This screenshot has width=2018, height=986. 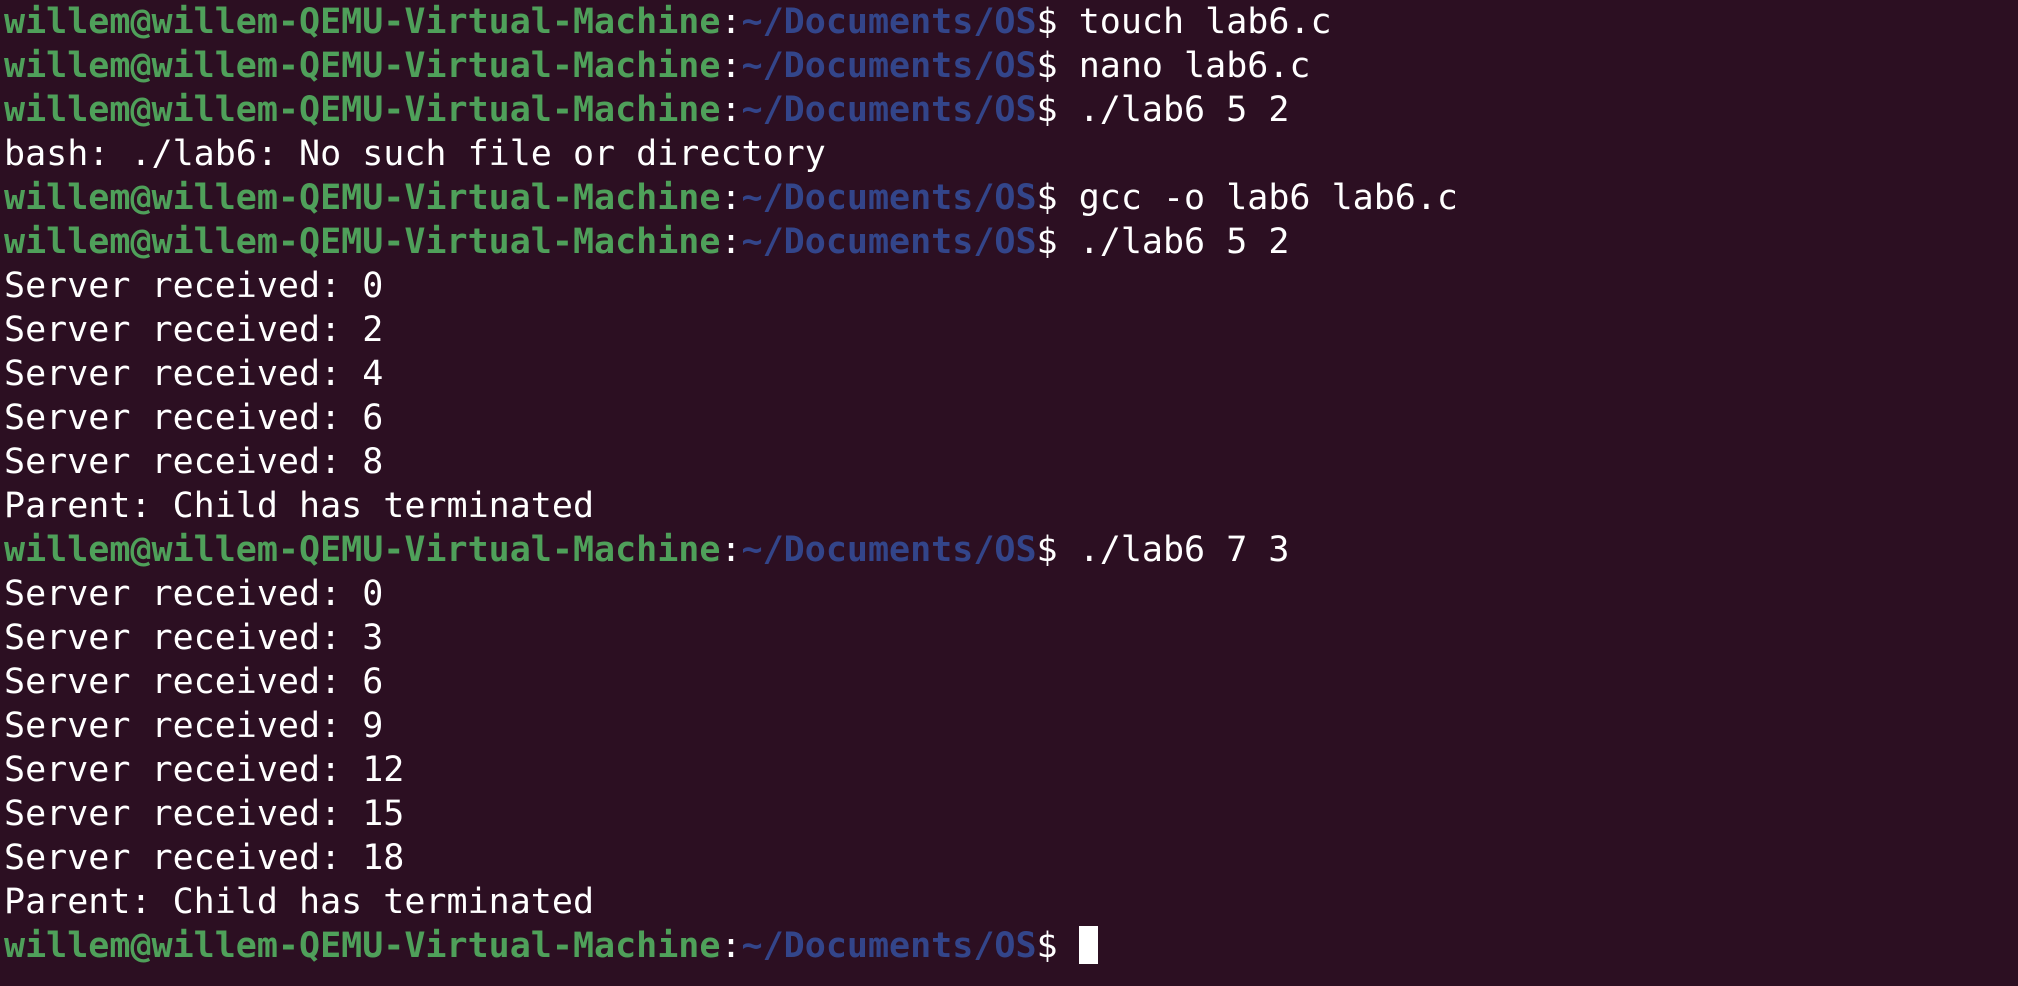 I want to click on output-text: Server received: 15, so click(x=204, y=814).